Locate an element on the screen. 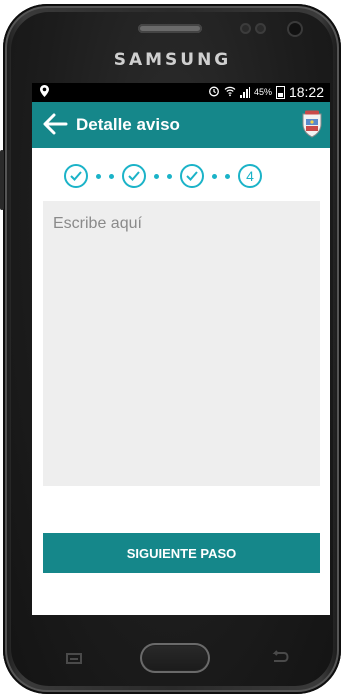  step-1-check-icon is located at coordinates (76, 176).